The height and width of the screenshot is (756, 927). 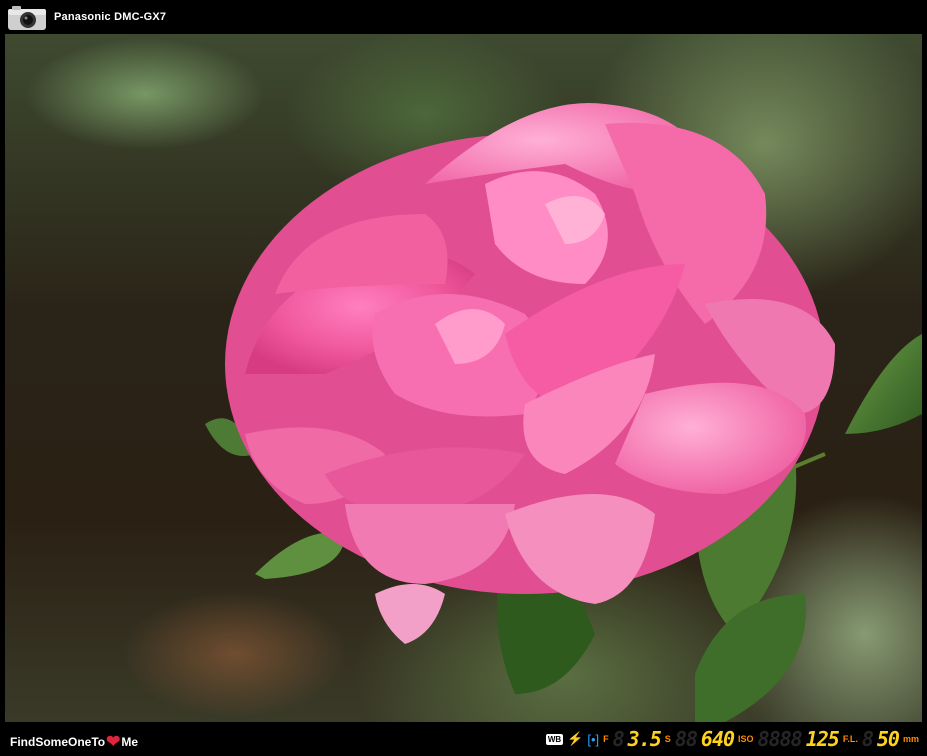 What do you see at coordinates (717, 739) in the screenshot?
I see `shutter-value: 640` at bounding box center [717, 739].